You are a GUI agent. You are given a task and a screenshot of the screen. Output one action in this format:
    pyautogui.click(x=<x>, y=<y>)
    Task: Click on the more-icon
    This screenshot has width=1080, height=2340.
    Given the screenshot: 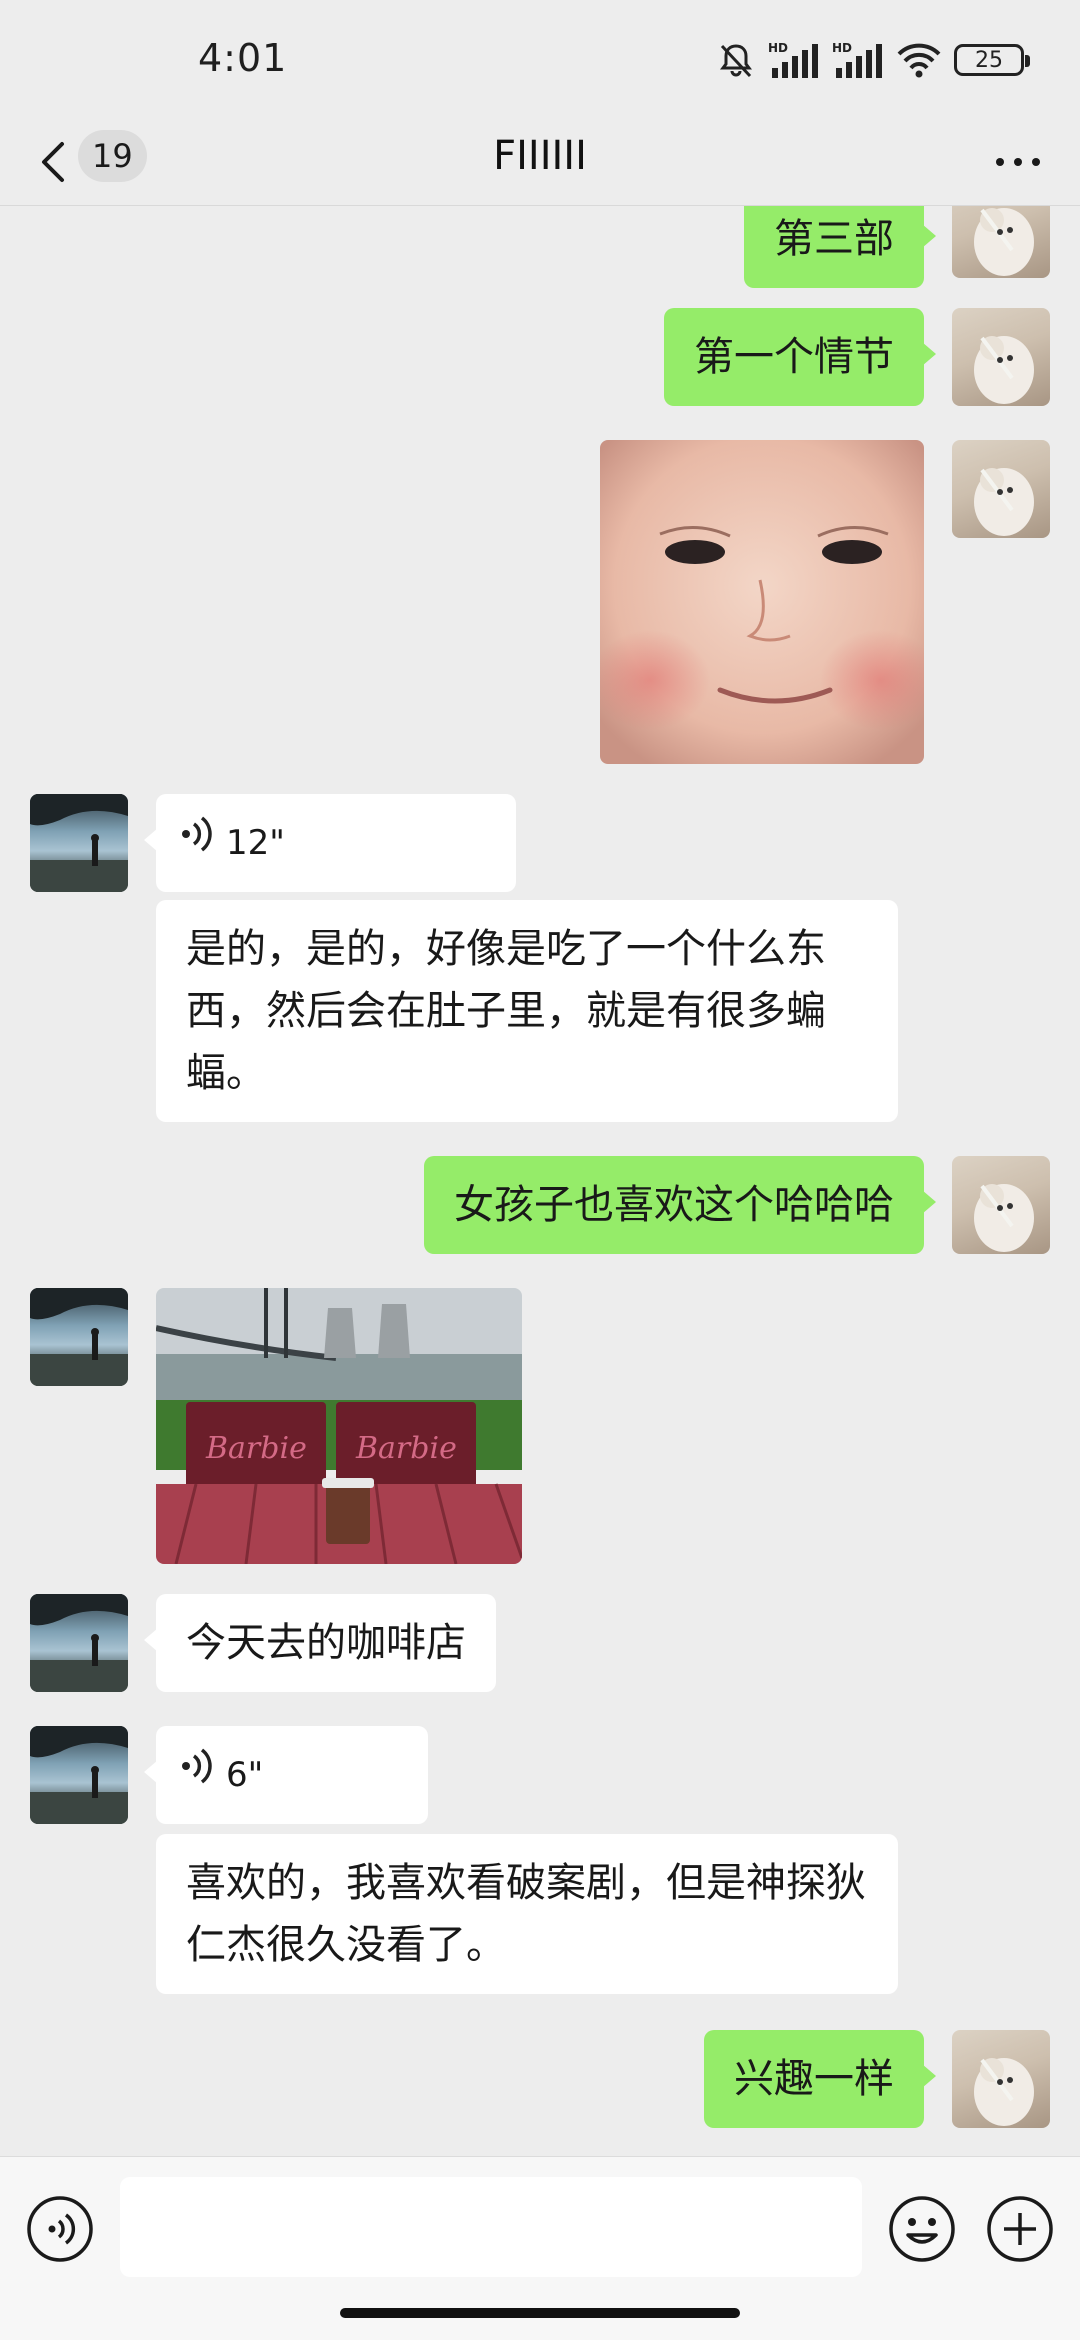 What is the action you would take?
    pyautogui.click(x=1018, y=157)
    